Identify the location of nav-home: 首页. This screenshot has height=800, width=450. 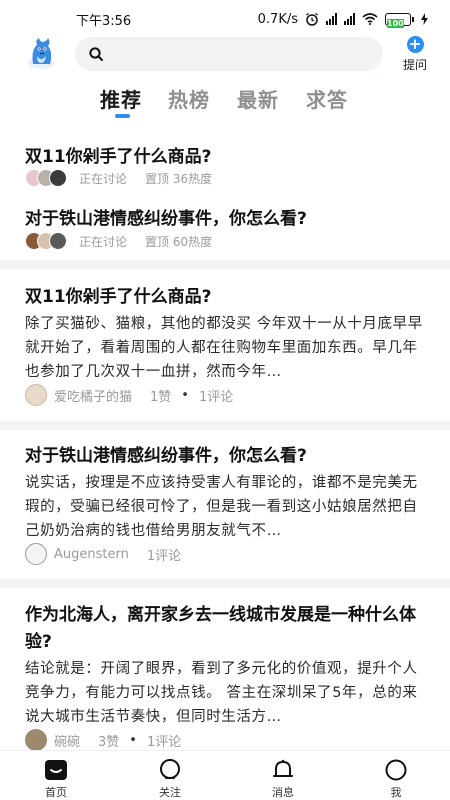
(56, 779).